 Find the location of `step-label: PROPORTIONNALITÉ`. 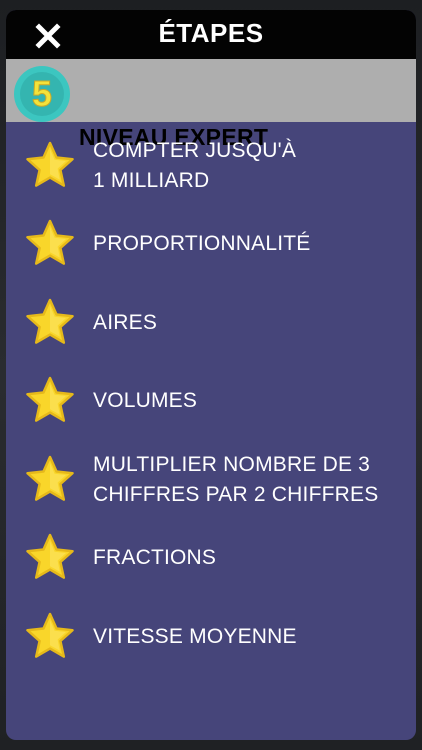

step-label: PROPORTIONNALITÉ is located at coordinates (202, 243).